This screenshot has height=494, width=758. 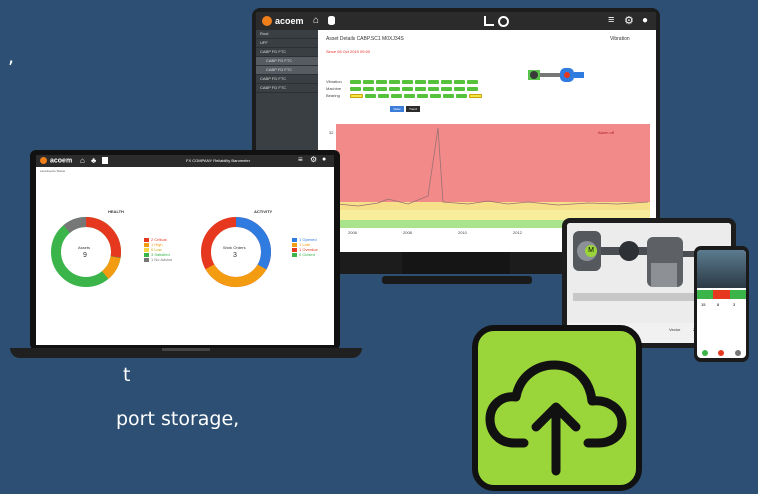 What do you see at coordinates (305, 254) in the screenshot?
I see `legend-item: 0 Closed` at bounding box center [305, 254].